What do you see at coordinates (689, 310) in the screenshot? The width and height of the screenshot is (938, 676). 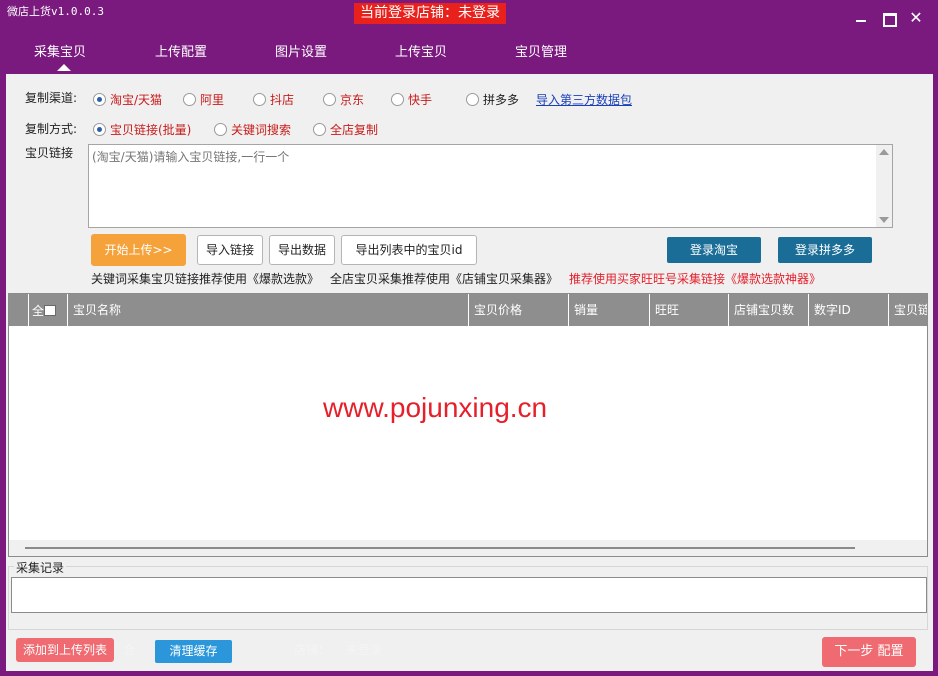 I see `column-wangwang: 旺旺` at bounding box center [689, 310].